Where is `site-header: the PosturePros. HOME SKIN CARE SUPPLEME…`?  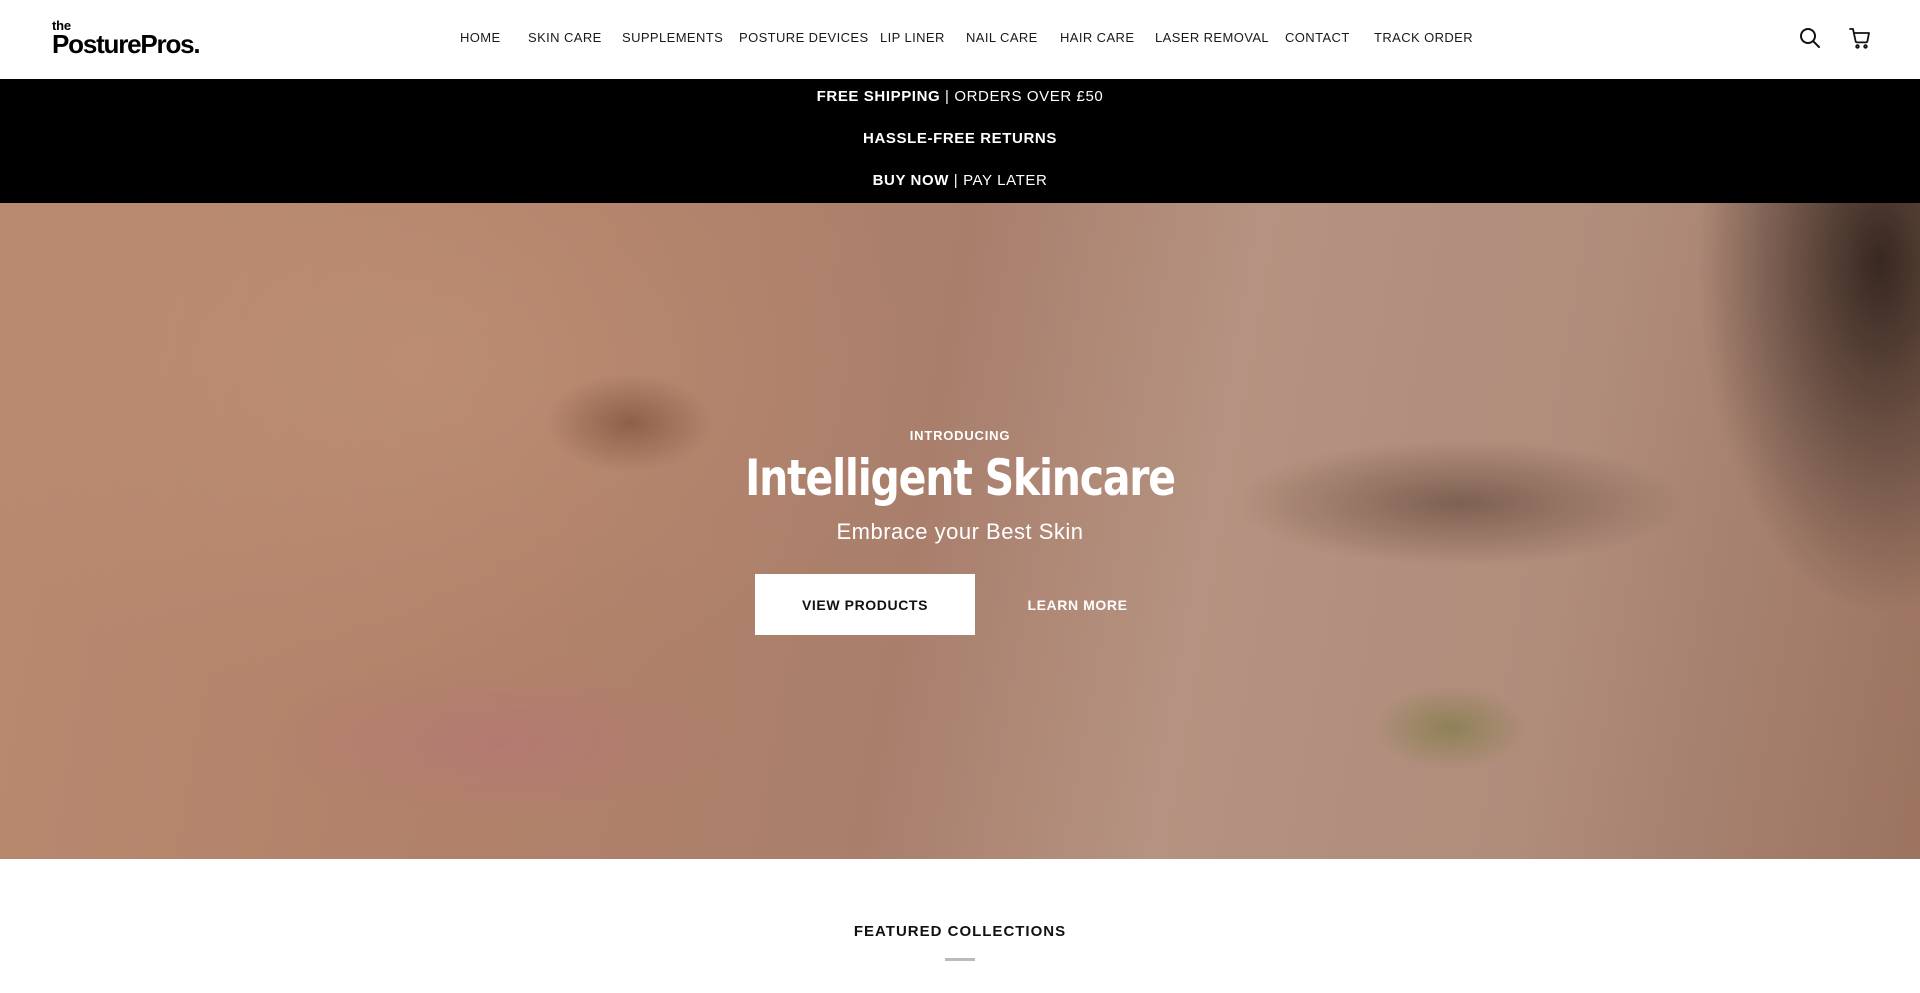 site-header: the PosturePros. HOME SKIN CARE SUPPLEME… is located at coordinates (960, 39).